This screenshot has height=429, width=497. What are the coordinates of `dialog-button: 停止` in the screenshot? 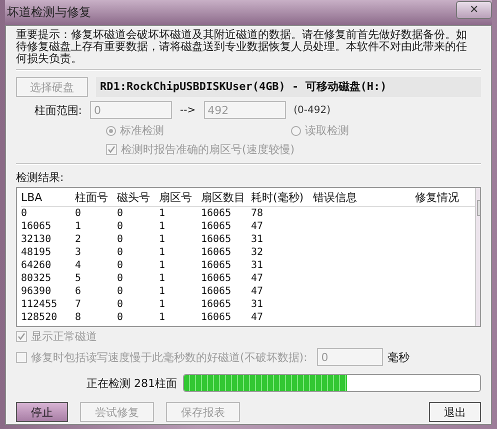 It's located at (42, 412).